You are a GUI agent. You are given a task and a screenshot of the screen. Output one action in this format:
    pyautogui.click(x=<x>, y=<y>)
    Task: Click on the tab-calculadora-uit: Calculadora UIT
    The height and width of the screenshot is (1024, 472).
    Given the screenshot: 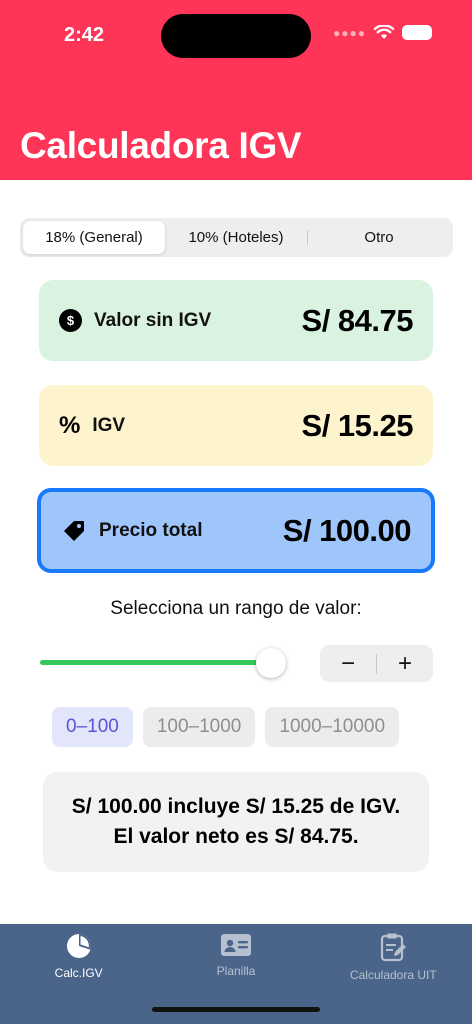 What is the action you would take?
    pyautogui.click(x=393, y=974)
    